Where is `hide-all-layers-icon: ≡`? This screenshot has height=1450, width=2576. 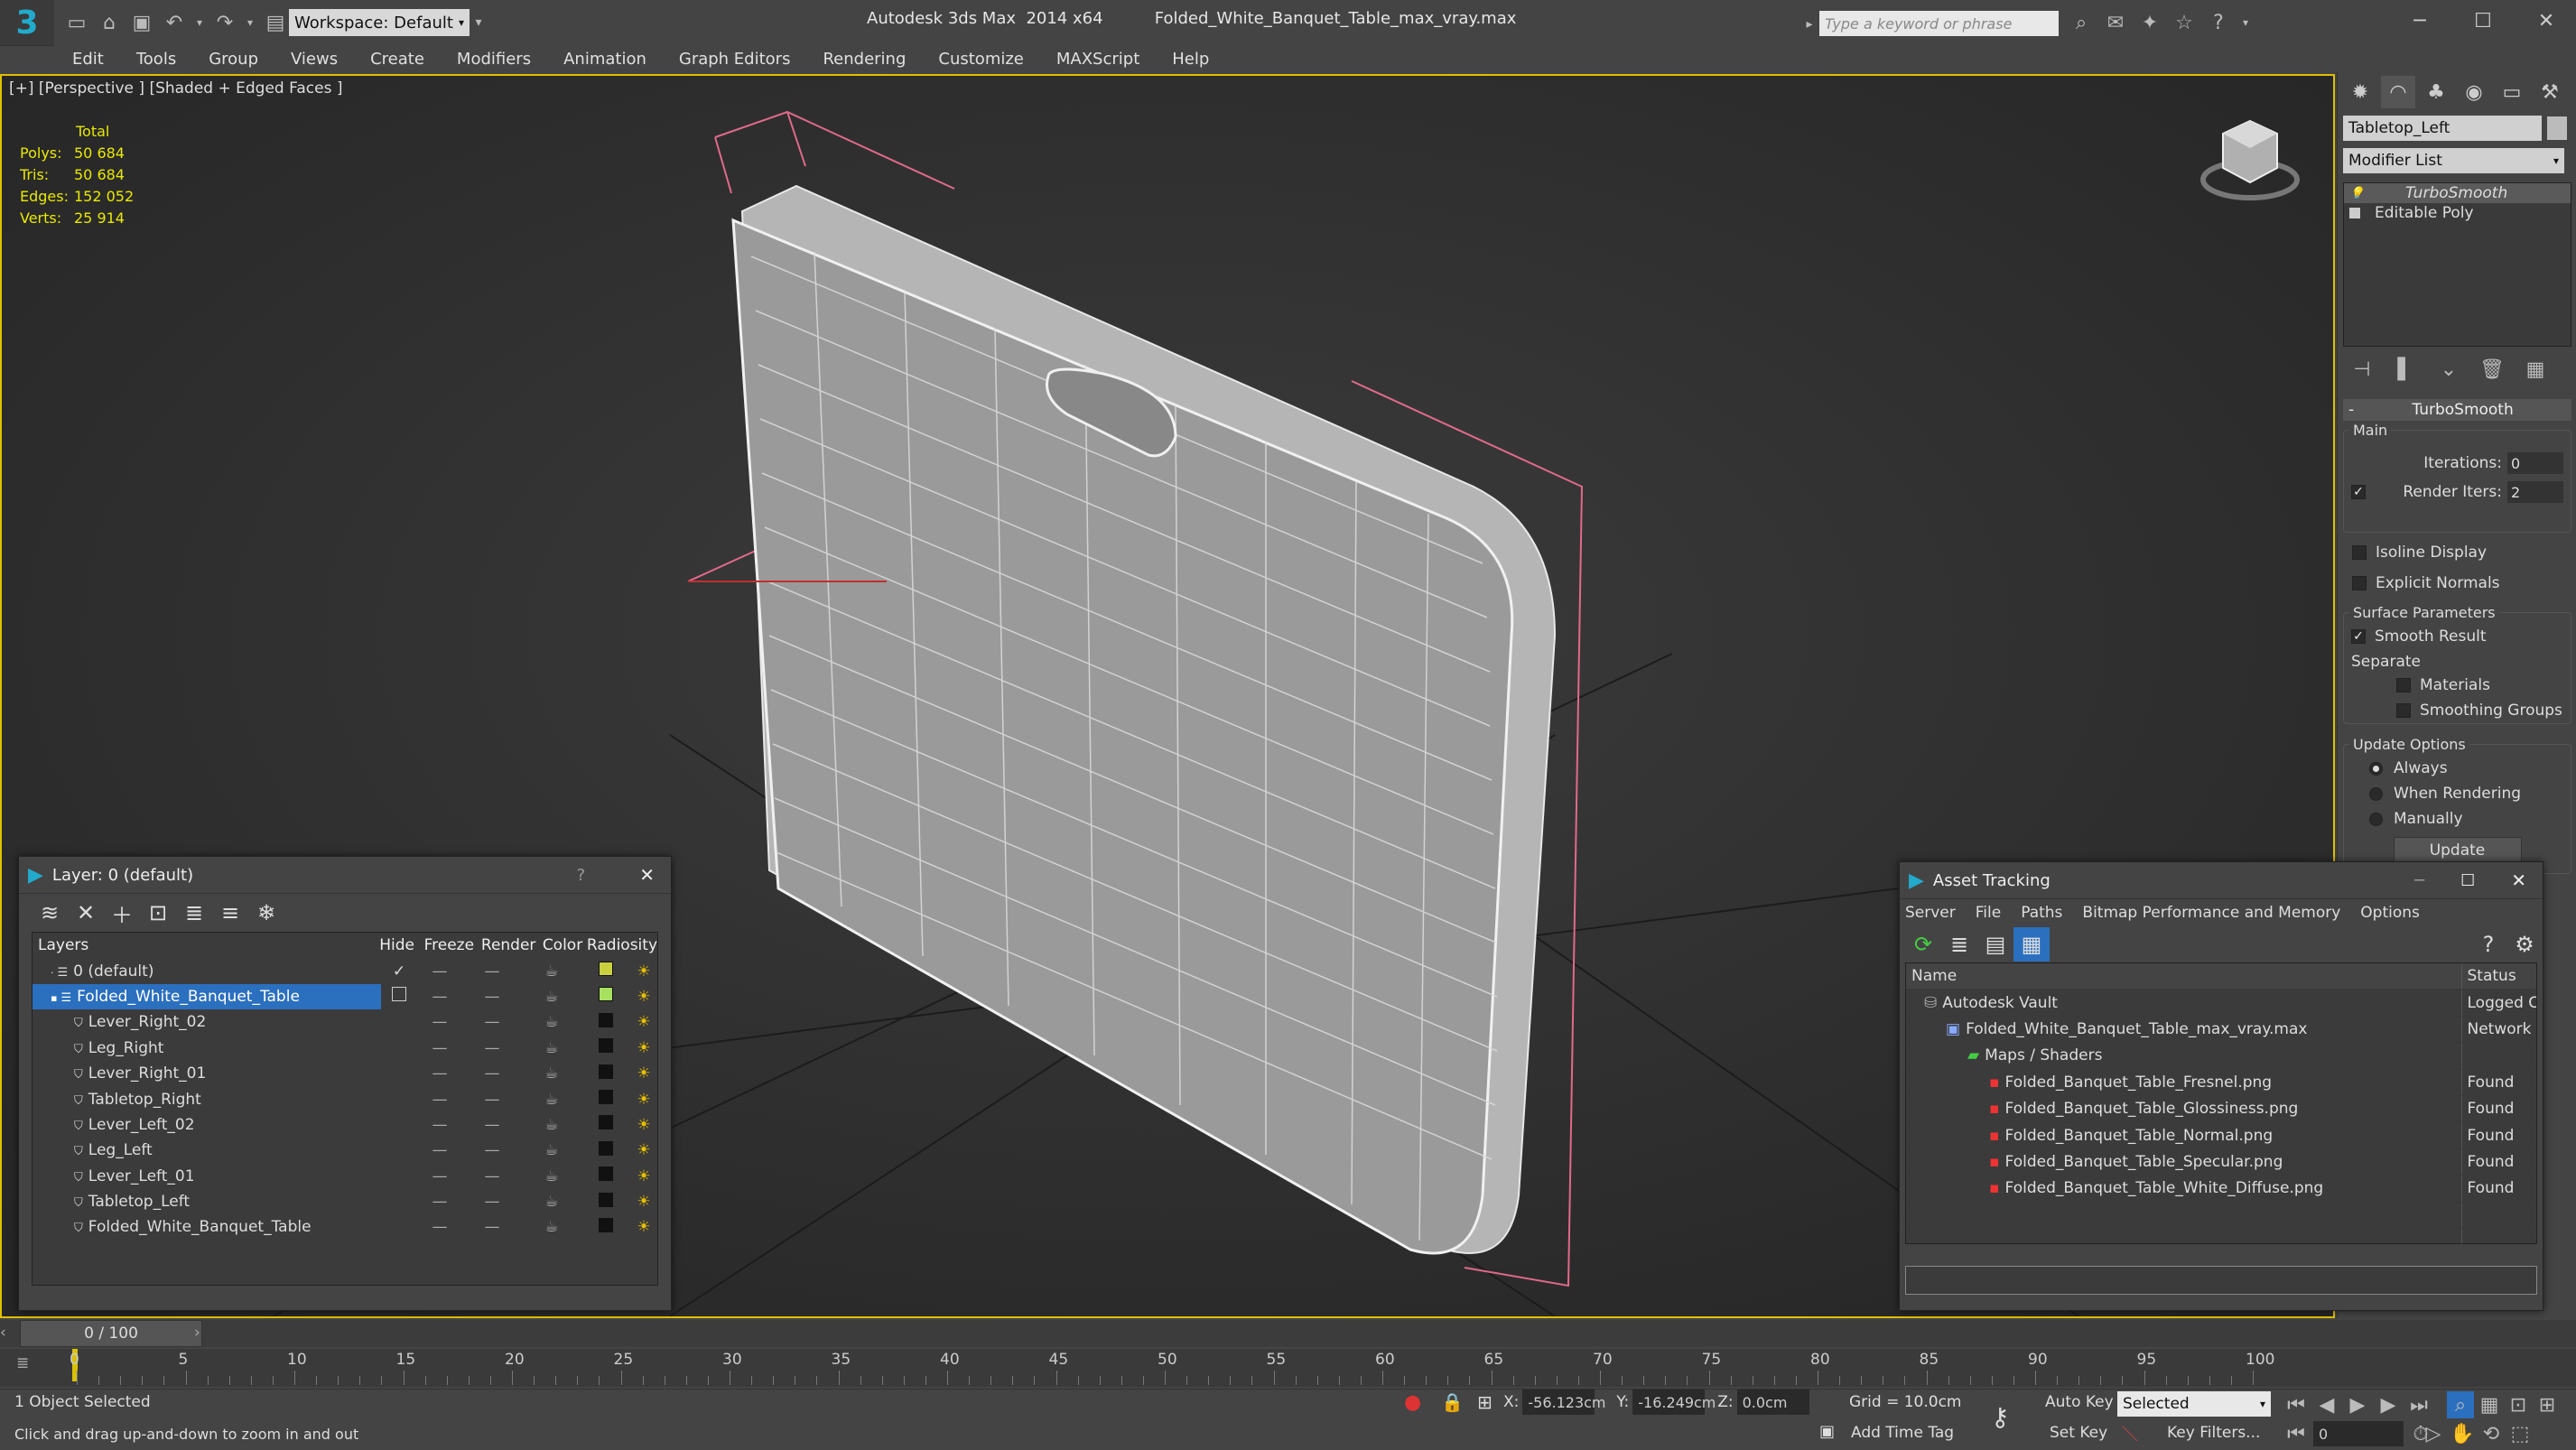 hide-all-layers-icon: ≡ is located at coordinates (230, 913).